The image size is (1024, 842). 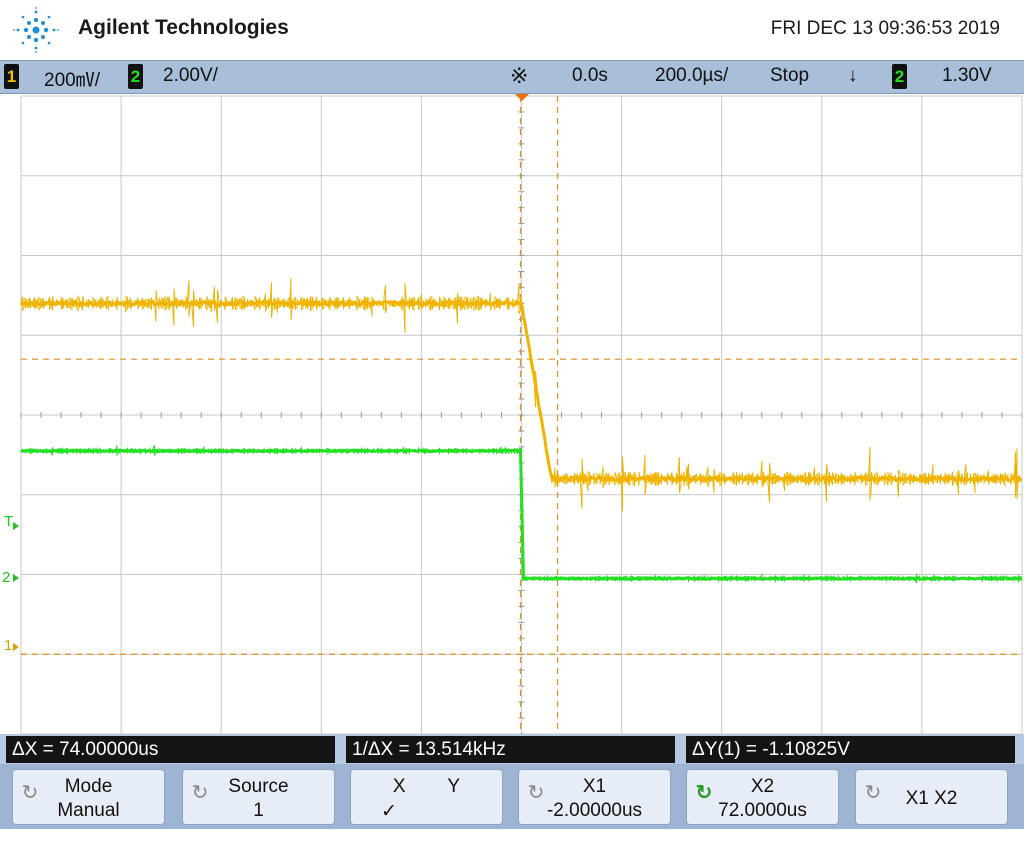 I want to click on x1-x2-softkey: ↻ X1 X2, so click(x=931, y=797).